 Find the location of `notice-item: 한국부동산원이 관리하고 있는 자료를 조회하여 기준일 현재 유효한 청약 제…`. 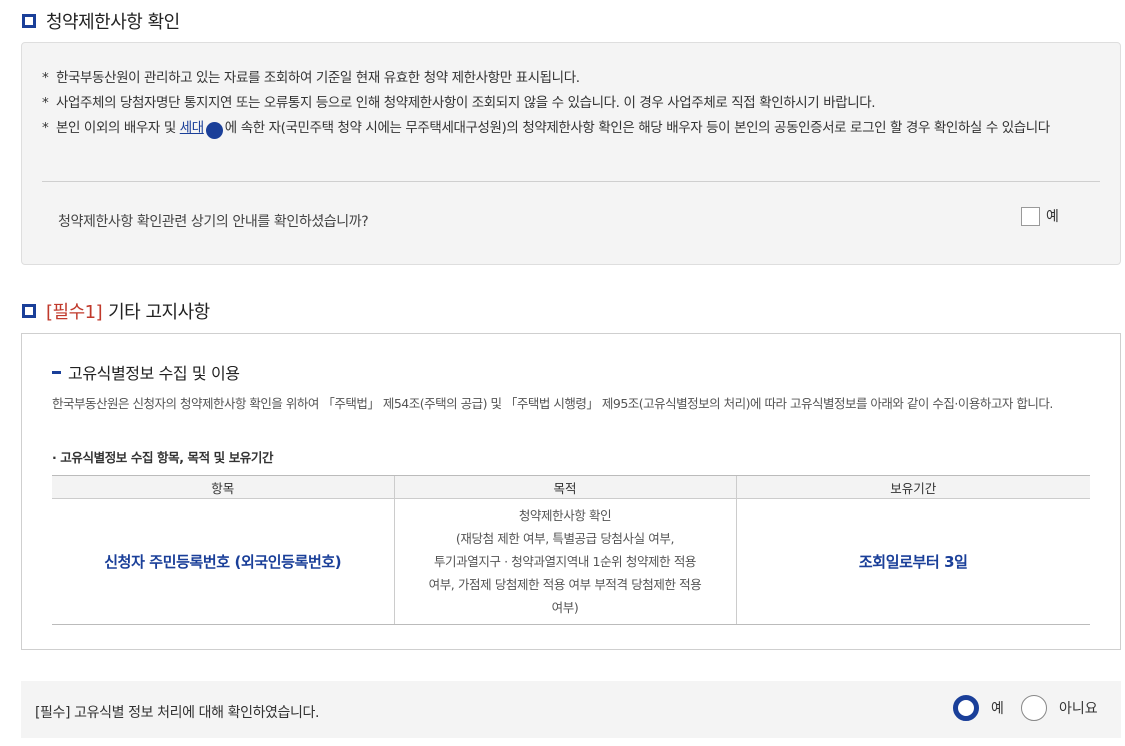

notice-item: 한국부동산원이 관리하고 있는 자료를 조회하여 기준일 현재 유효한 청약 제… is located at coordinates (572, 78).